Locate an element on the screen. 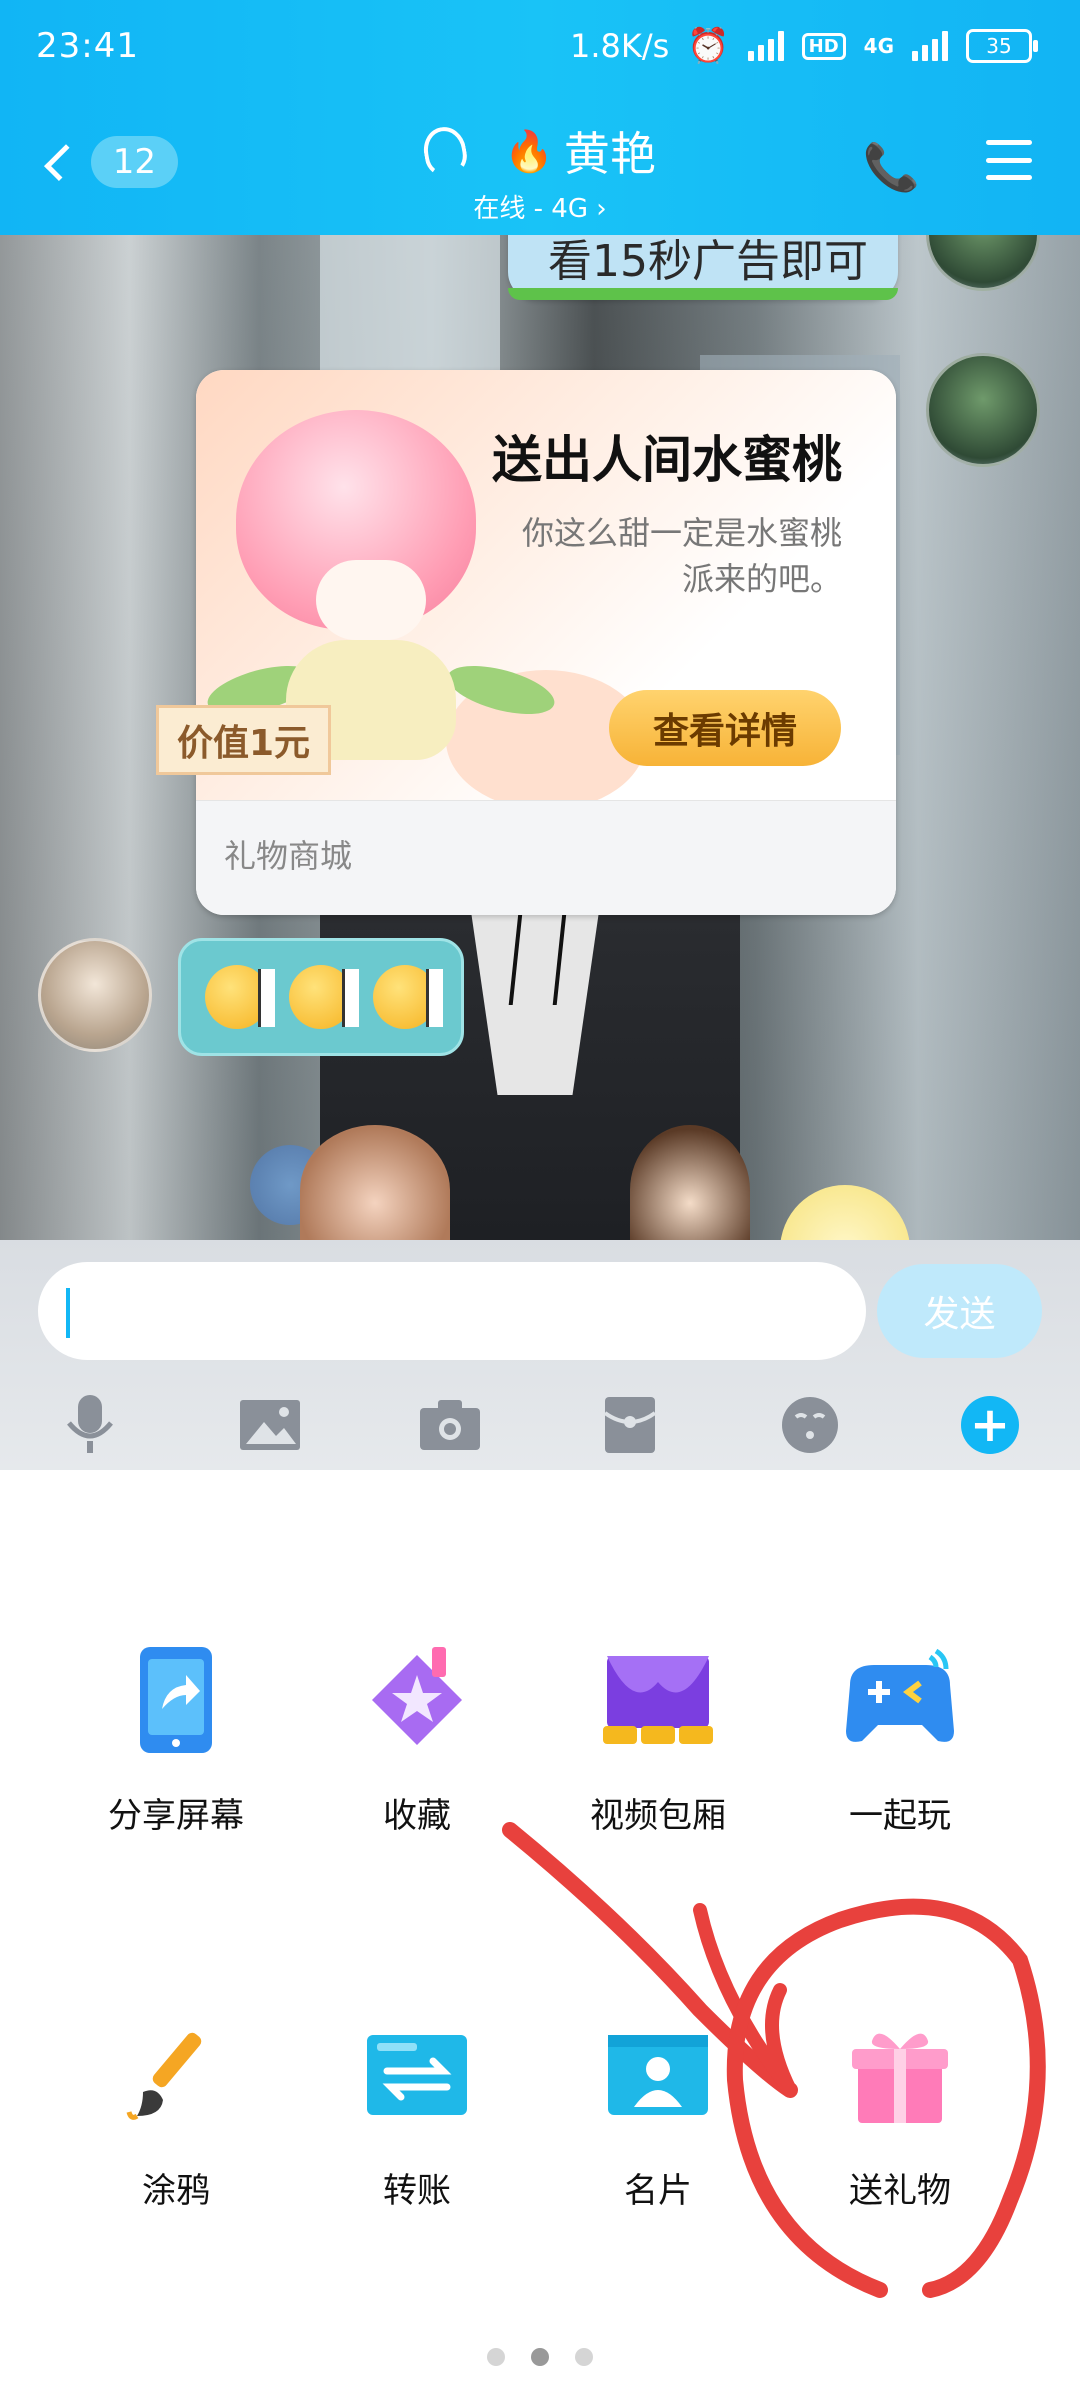 Image resolution: width=1080 pixels, height=2400 pixels. doodle-label: 涂鸦 is located at coordinates (176, 2191).